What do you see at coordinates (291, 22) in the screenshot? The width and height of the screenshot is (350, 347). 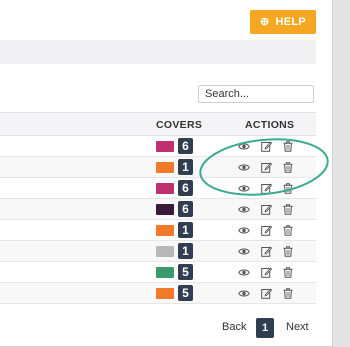 I see `help-label: HELP` at bounding box center [291, 22].